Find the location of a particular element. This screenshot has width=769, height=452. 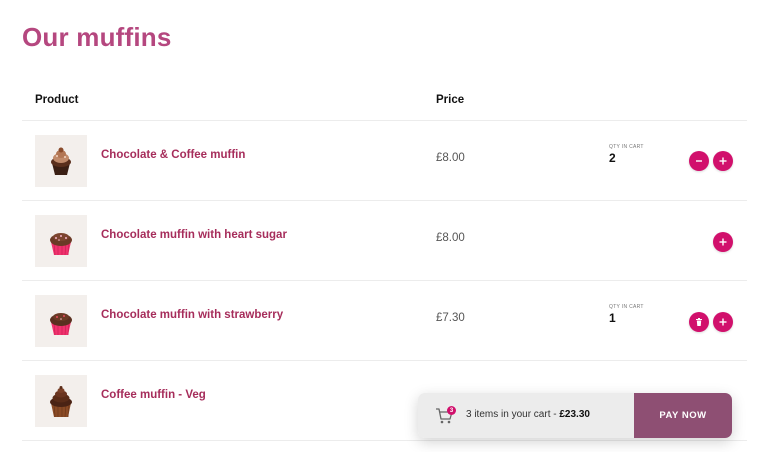

qty-value: 1 is located at coordinates (612, 318).